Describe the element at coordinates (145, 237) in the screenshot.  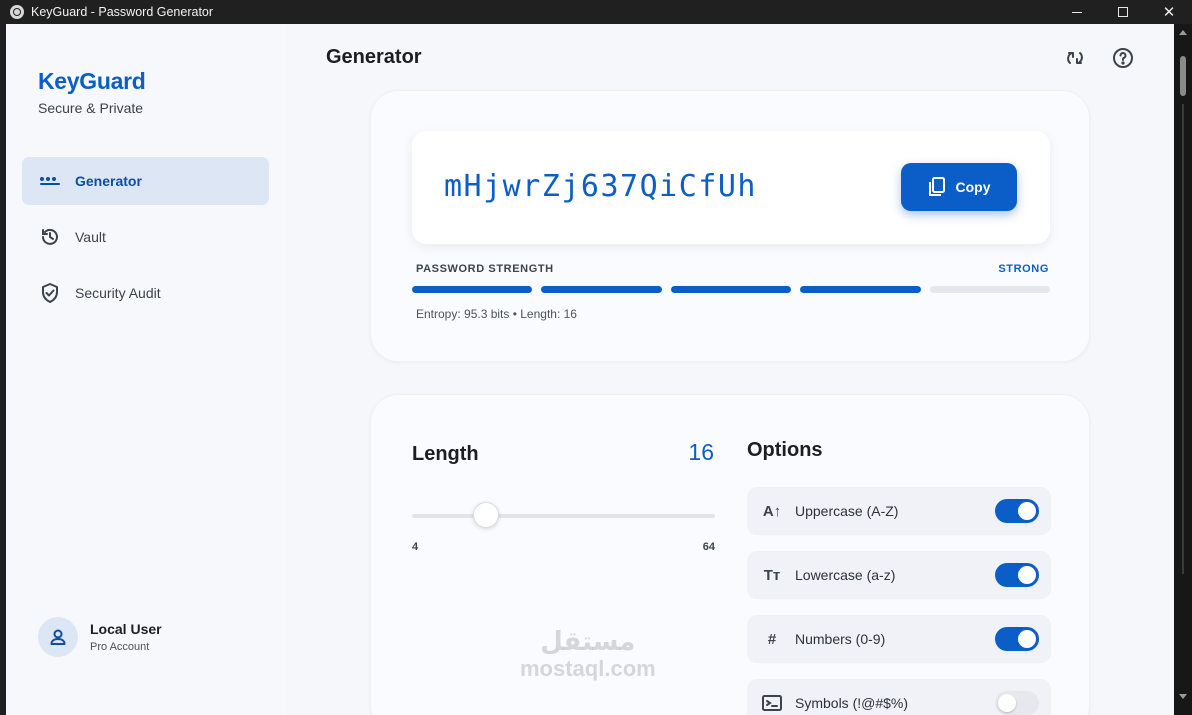
I see `sidebar-item-vault: Vault` at that location.